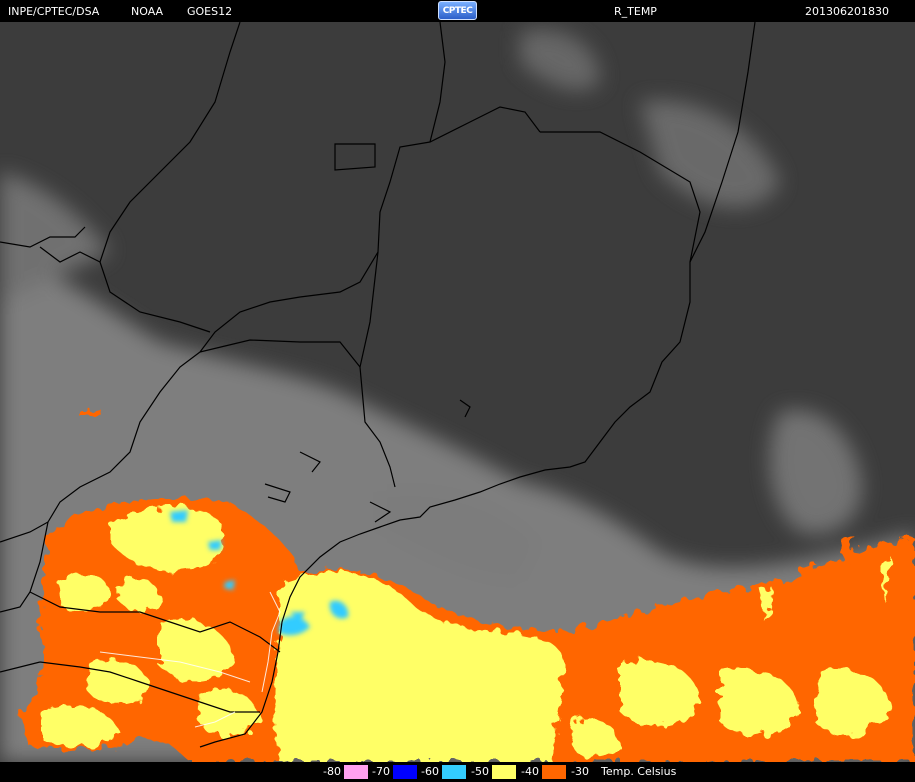 The width and height of the screenshot is (915, 782). Describe the element at coordinates (54, 11) in the screenshot. I see `agency-label: INPE/CPTEC/DSA` at that location.